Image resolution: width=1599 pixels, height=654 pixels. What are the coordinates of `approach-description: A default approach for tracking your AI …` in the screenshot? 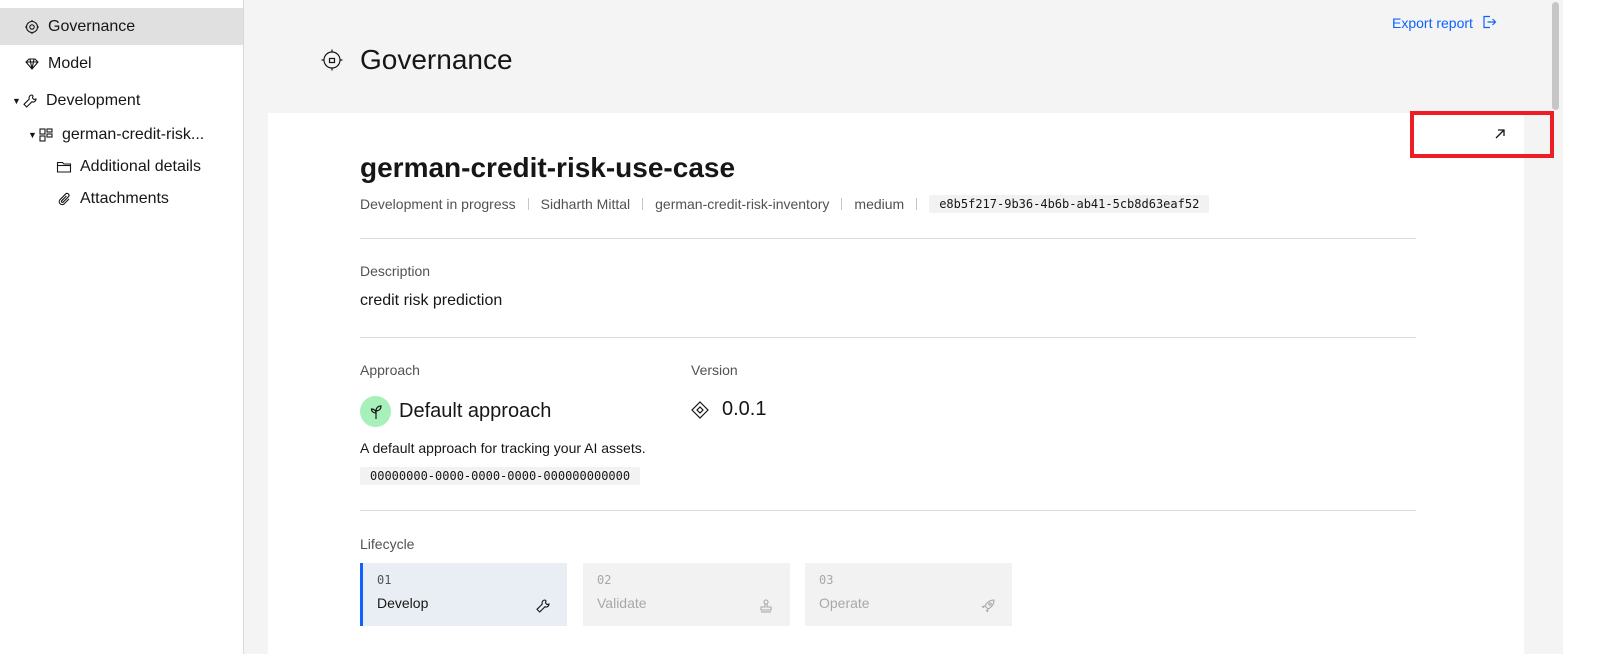 It's located at (503, 448).